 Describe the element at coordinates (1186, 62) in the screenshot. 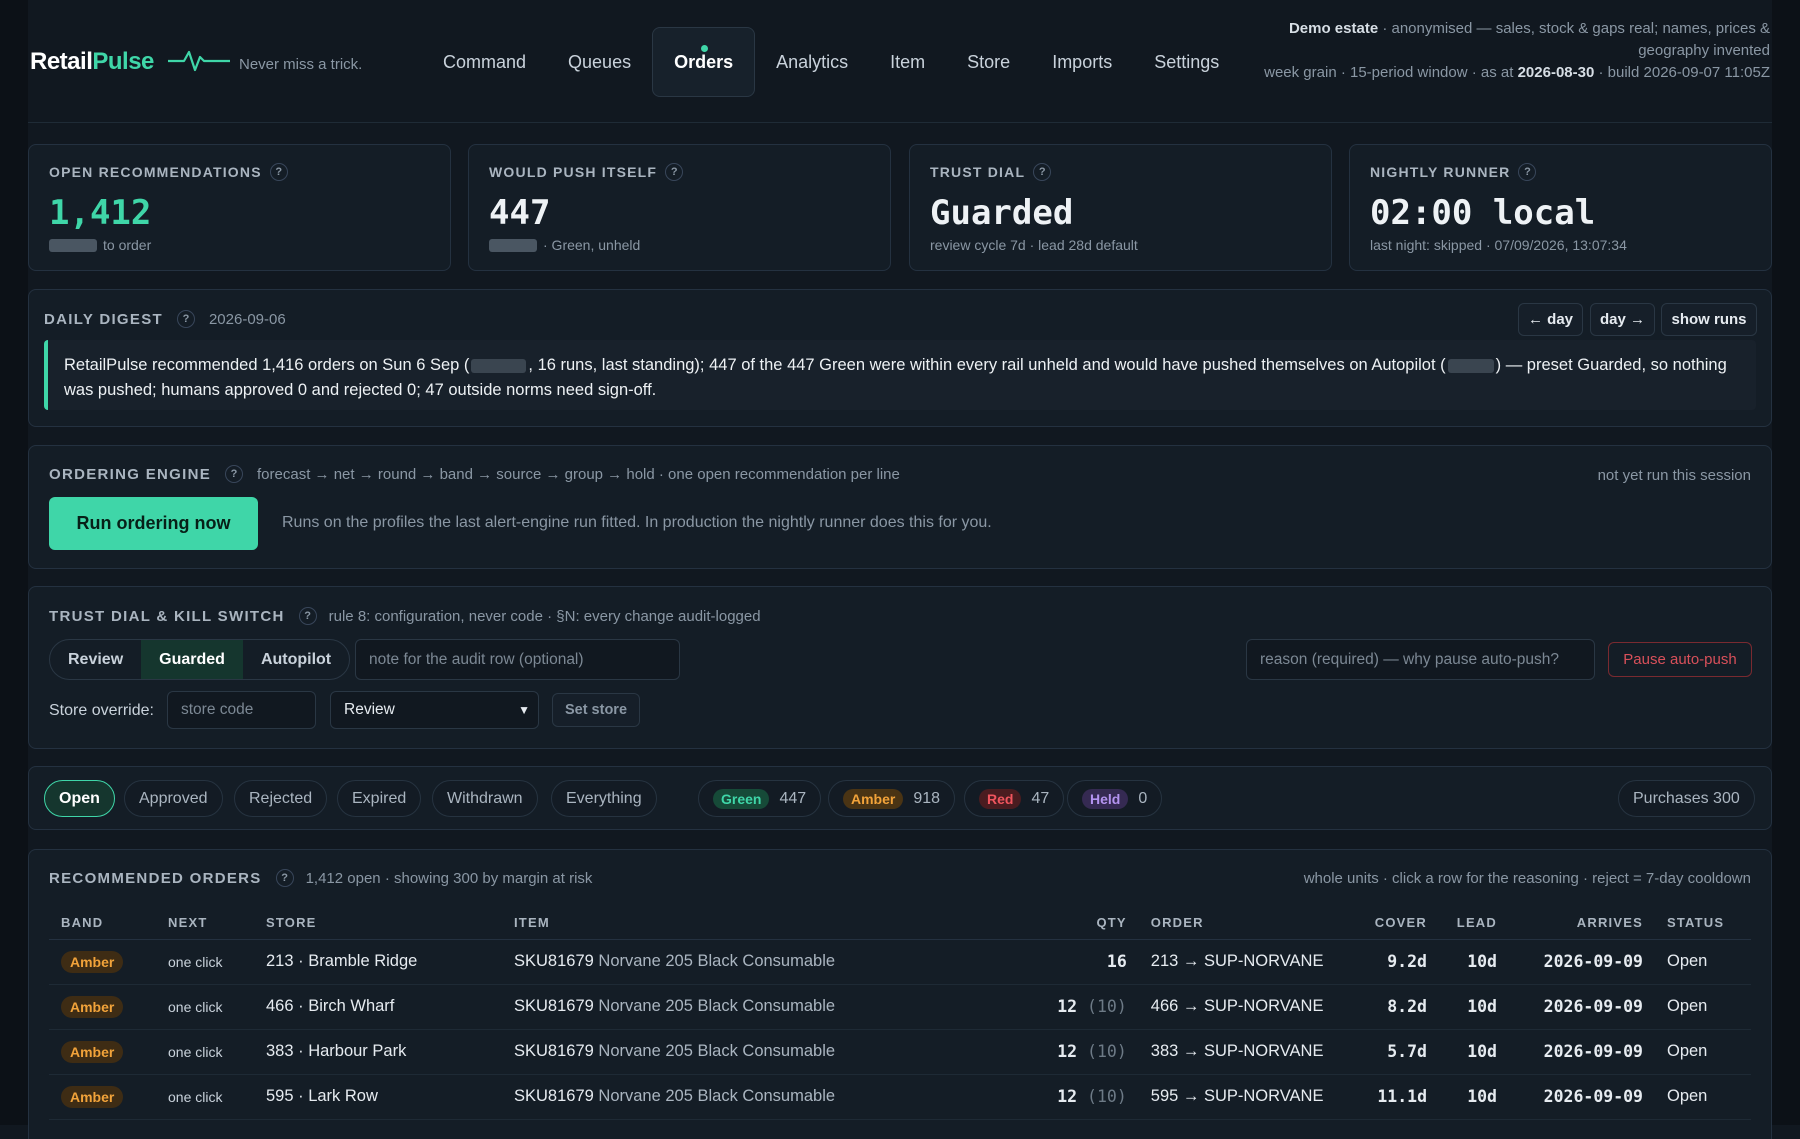

I see `nav-settings: Settings` at that location.